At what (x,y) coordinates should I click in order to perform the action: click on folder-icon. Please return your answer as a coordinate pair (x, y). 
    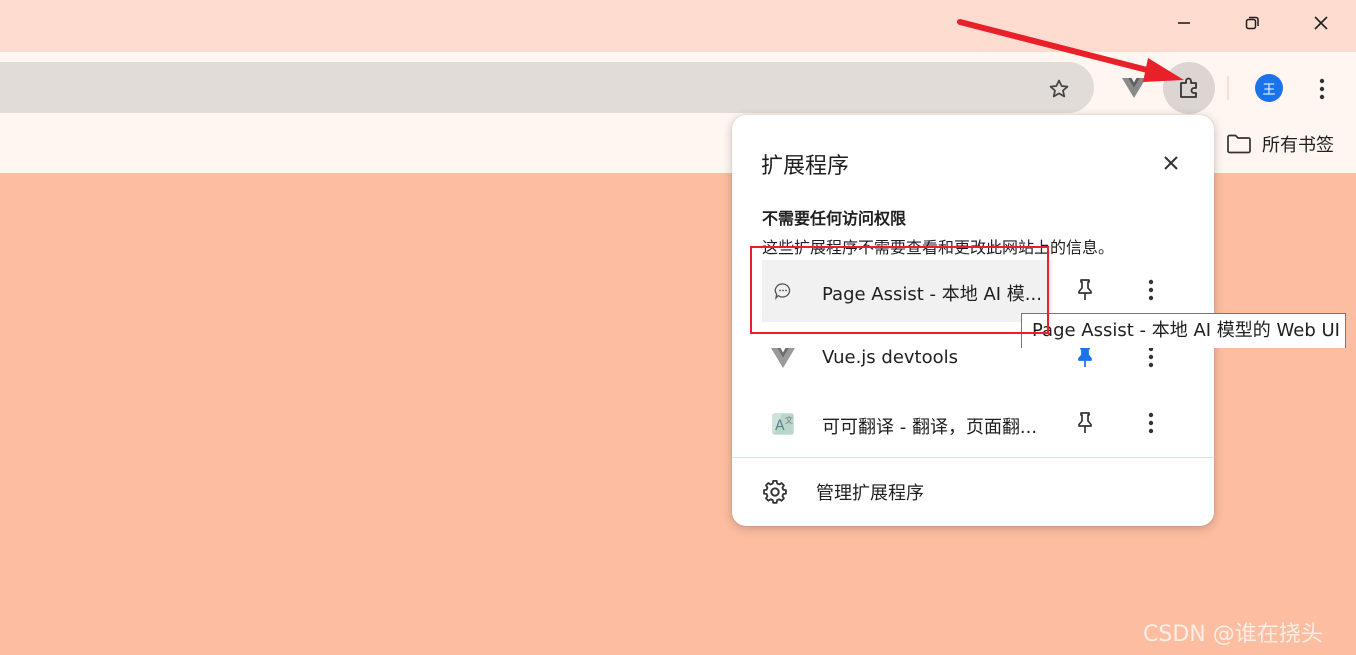
    Looking at the image, I should click on (1239, 144).